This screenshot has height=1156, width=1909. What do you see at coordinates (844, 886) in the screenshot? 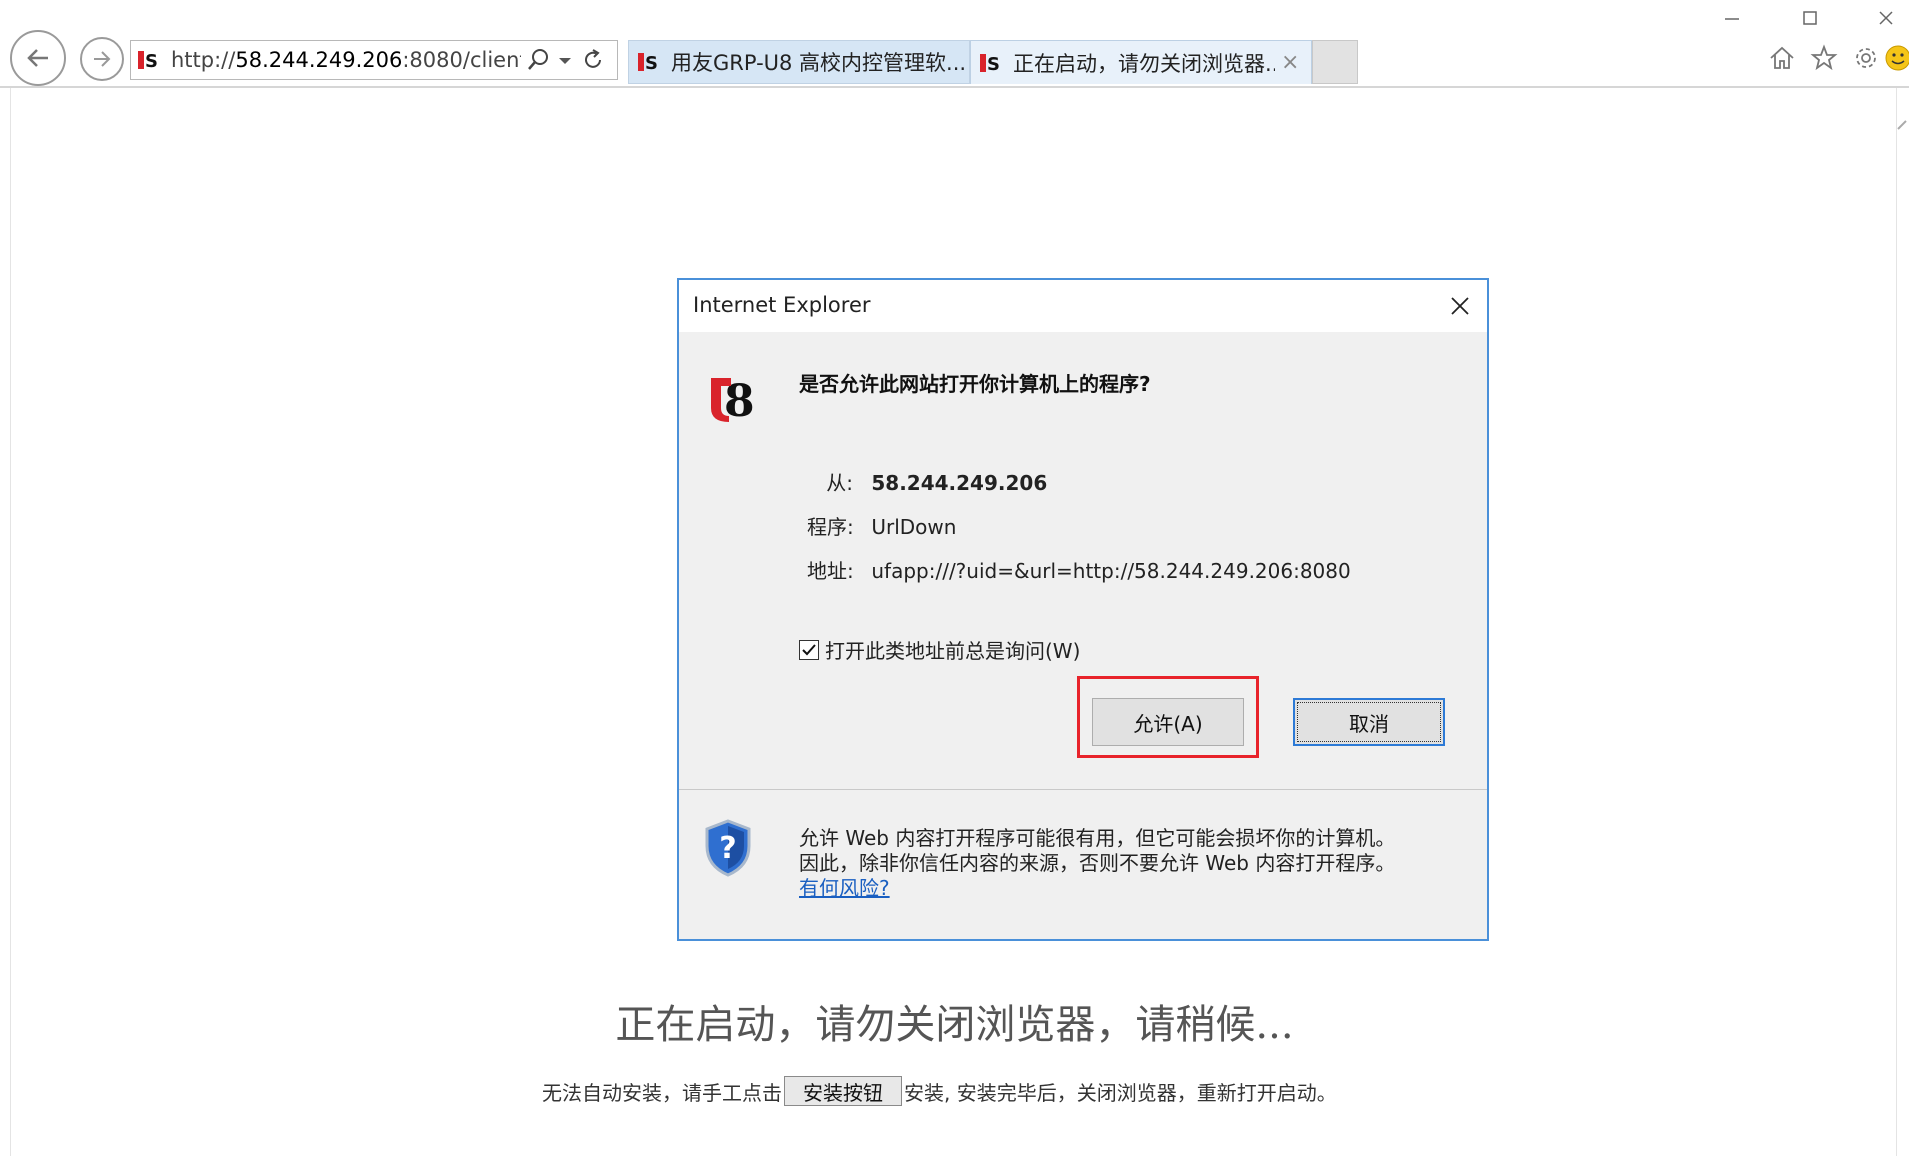
I see `what-risk-link: 有何风险?` at bounding box center [844, 886].